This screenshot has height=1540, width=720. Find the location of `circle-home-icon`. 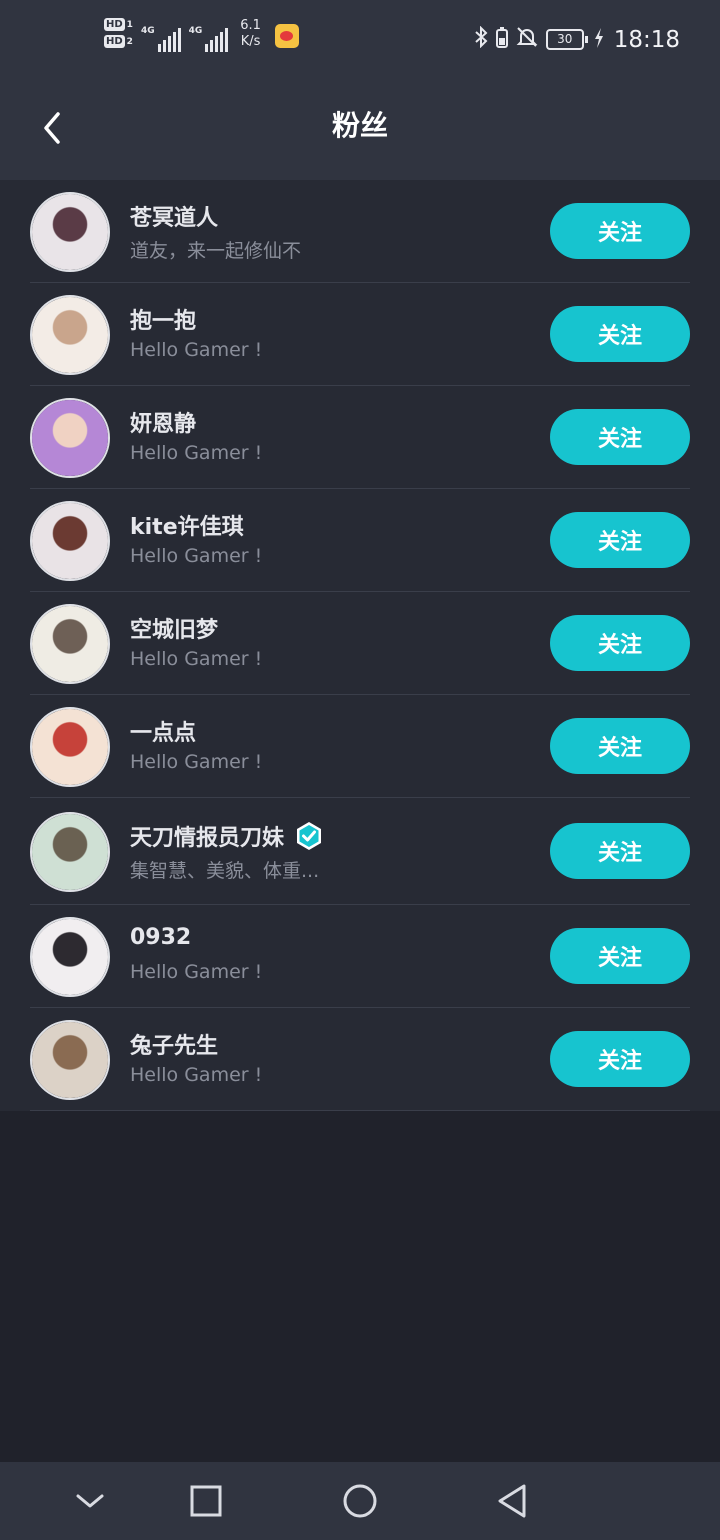

circle-home-icon is located at coordinates (360, 1501).